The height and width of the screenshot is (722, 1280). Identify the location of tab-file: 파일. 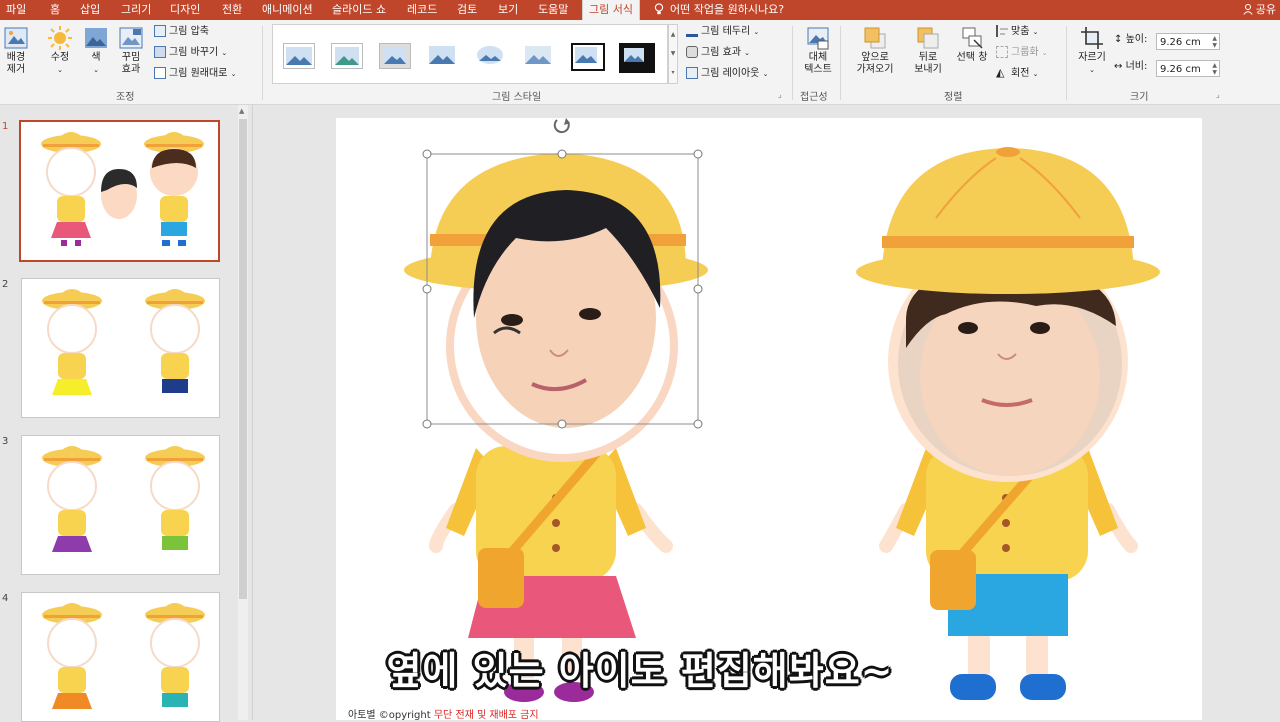
(16, 10).